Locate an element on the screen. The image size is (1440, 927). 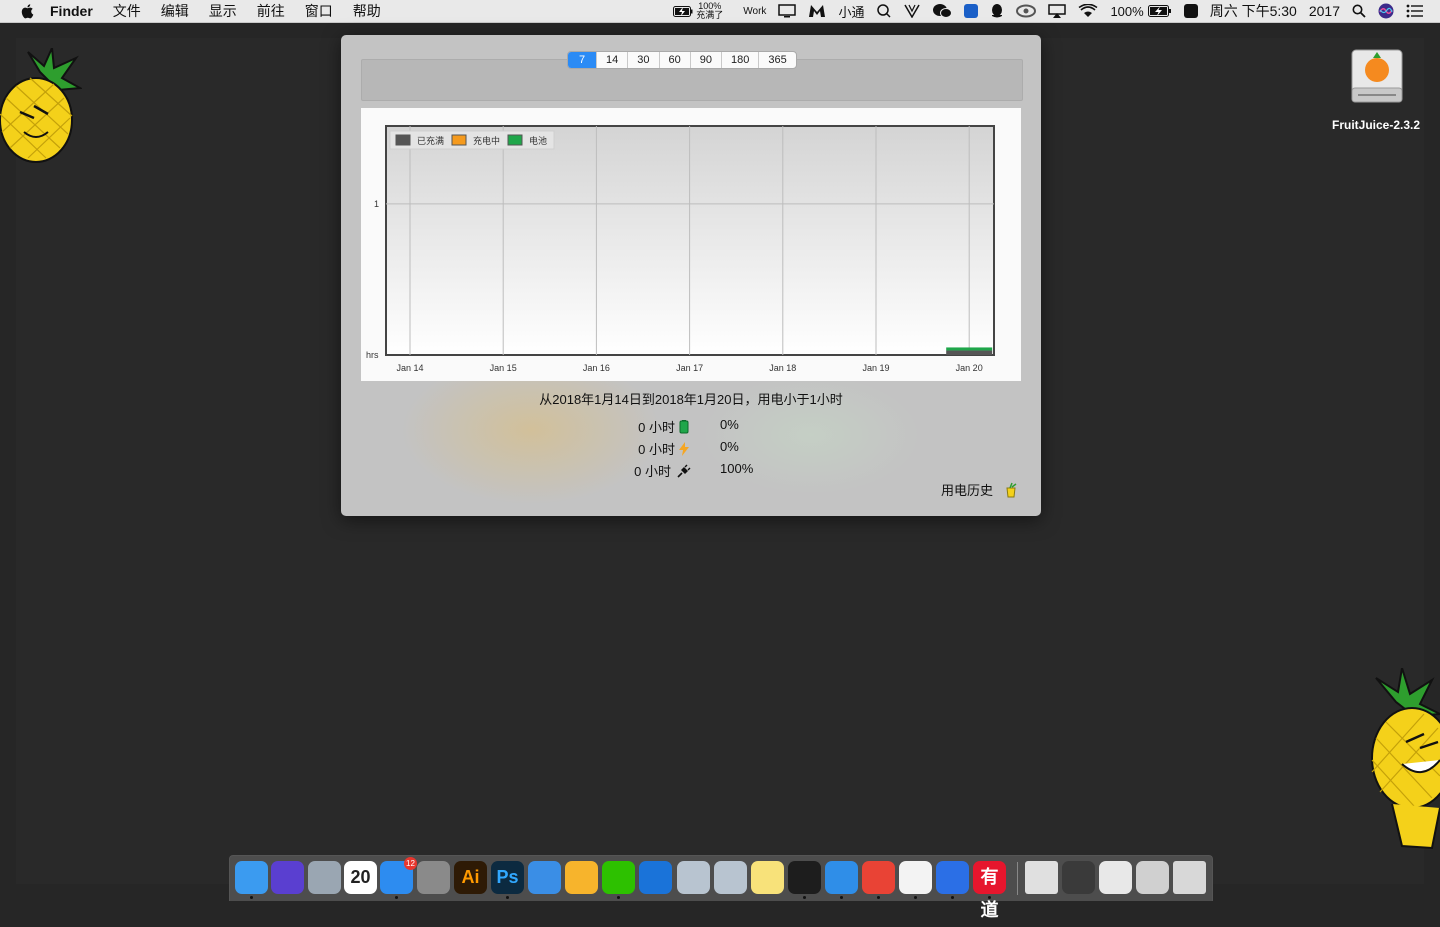
menu-edit: 编辑 is located at coordinates (175, 11).